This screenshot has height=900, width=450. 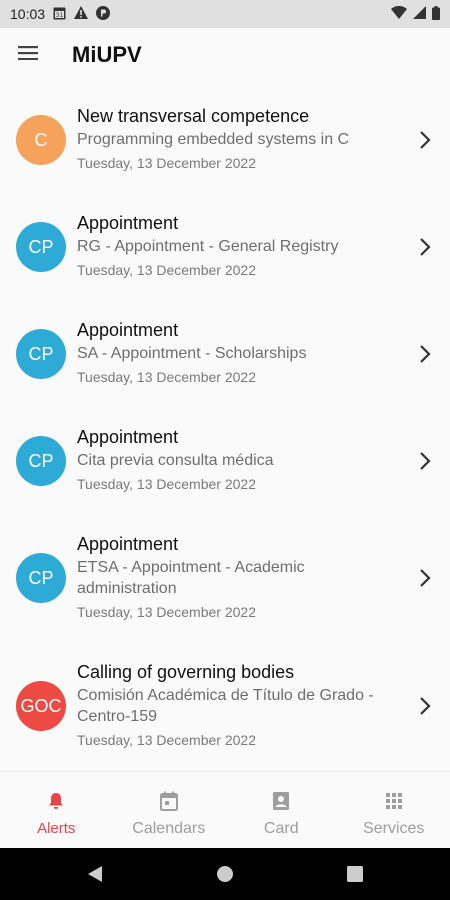 I want to click on hamburger-menu-icon, so click(x=28, y=55).